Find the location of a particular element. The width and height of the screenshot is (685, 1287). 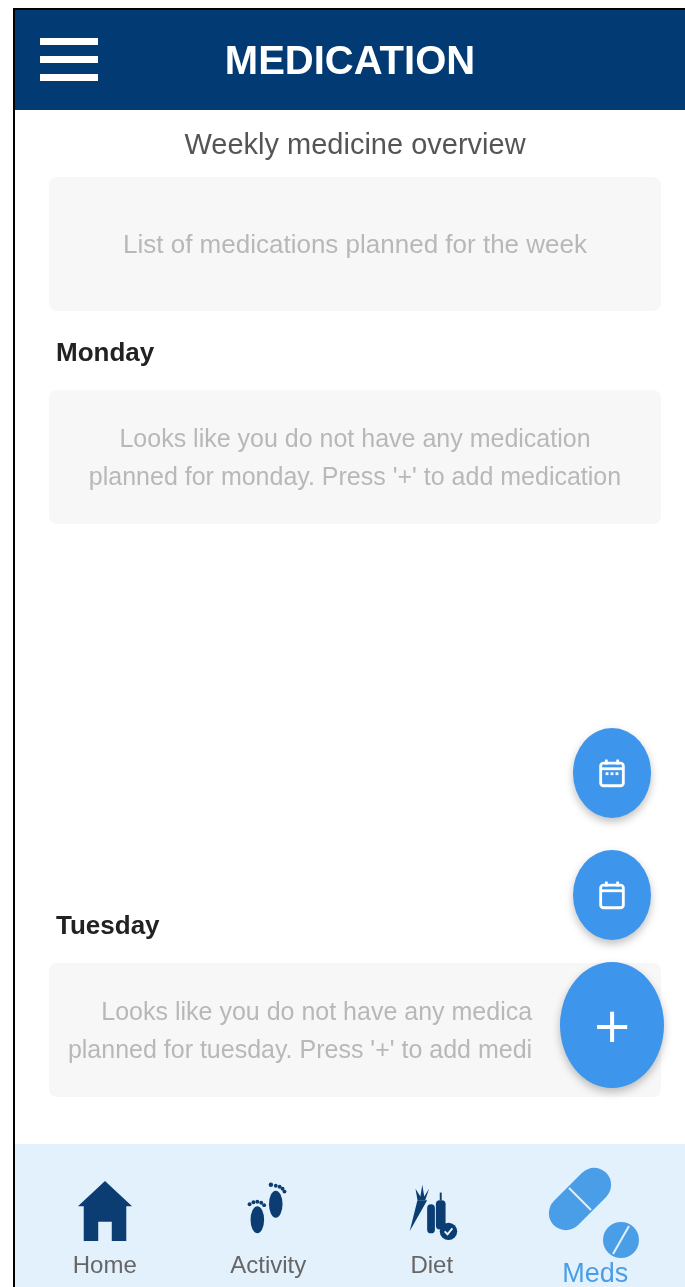

nav-tab: Activity is located at coordinates (268, 1233).